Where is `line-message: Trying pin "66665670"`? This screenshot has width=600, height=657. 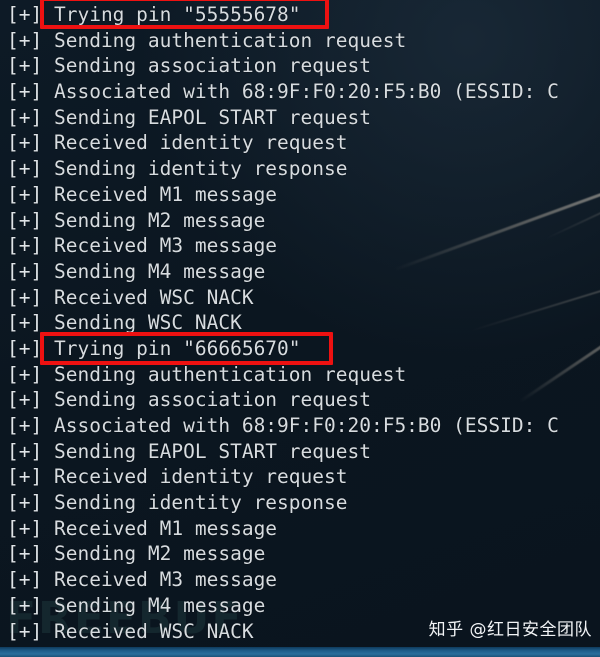 line-message: Trying pin "66665670" is located at coordinates (177, 348).